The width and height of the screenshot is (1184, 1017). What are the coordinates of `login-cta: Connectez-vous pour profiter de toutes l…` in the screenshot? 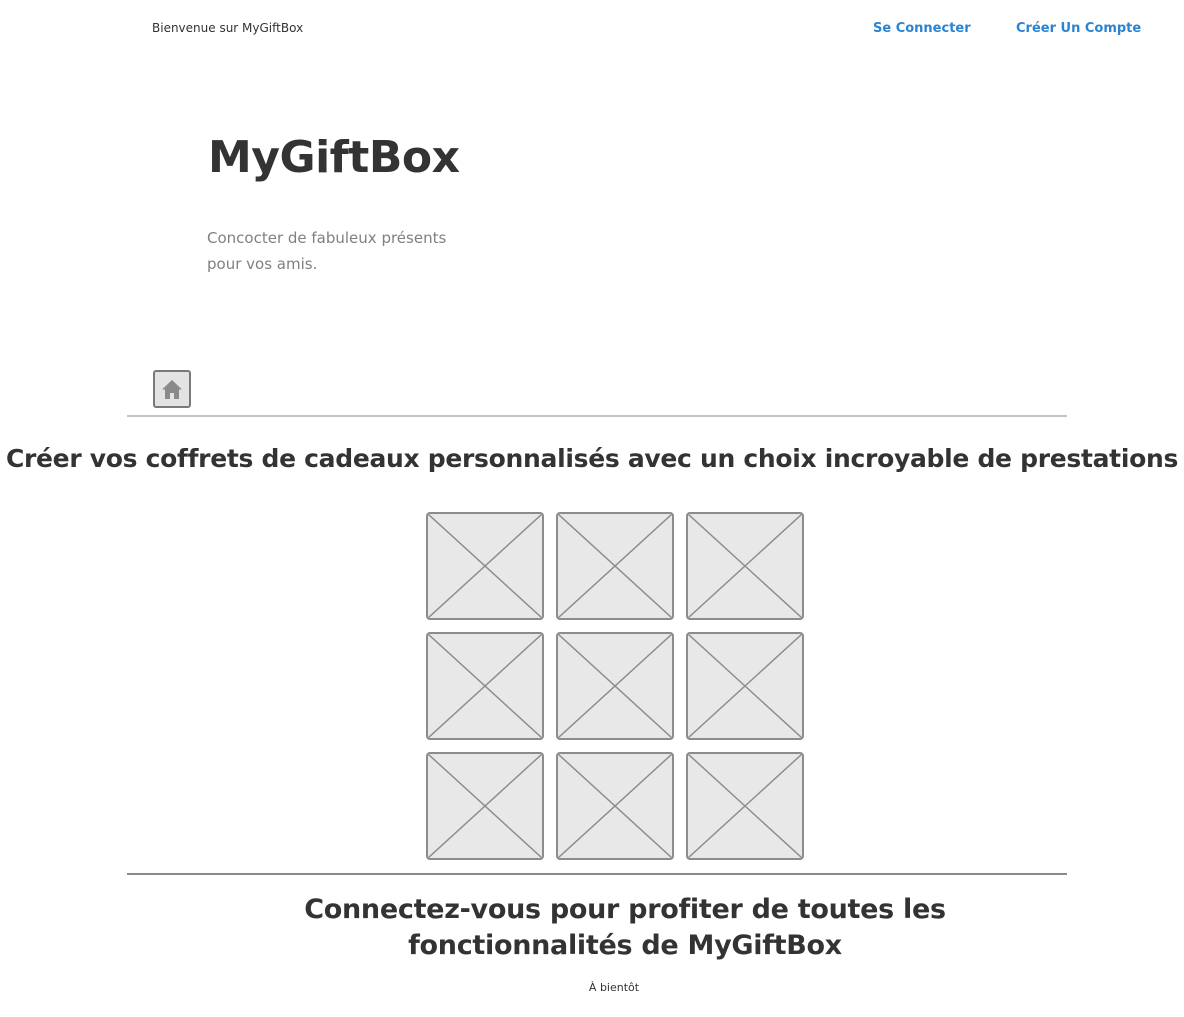 It's located at (625, 927).